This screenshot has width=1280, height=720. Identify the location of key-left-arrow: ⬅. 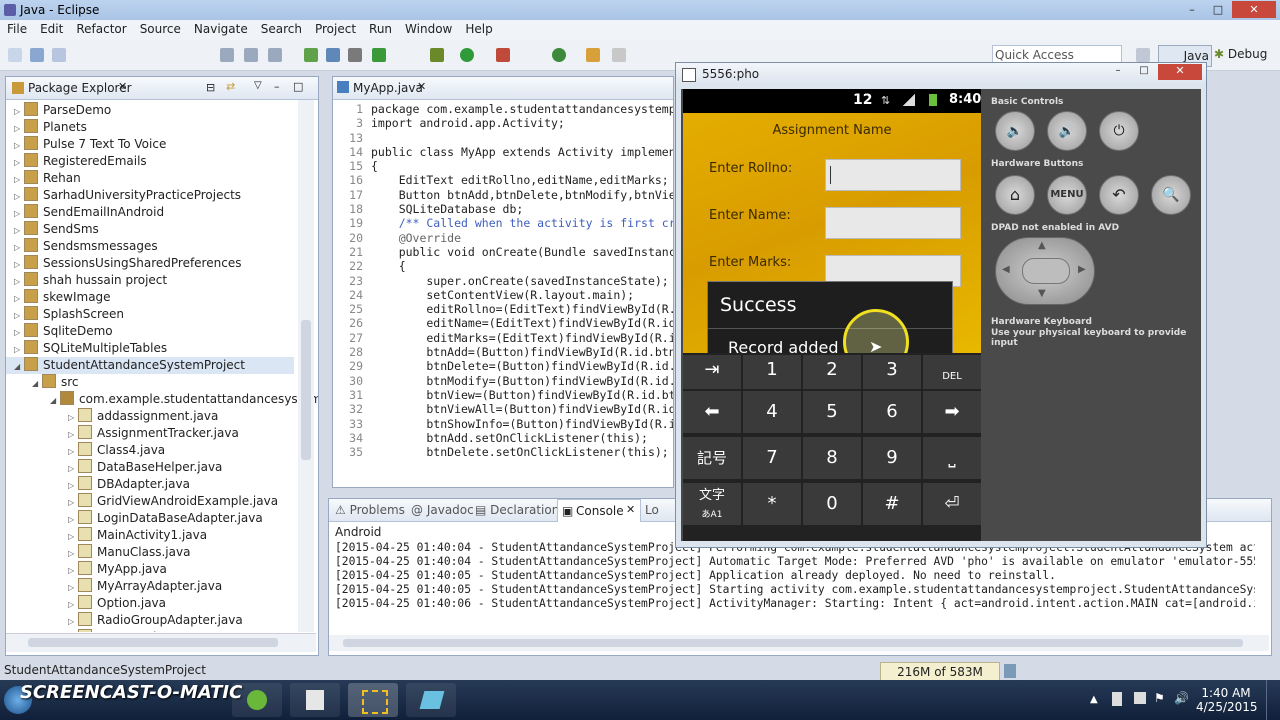
(712, 412).